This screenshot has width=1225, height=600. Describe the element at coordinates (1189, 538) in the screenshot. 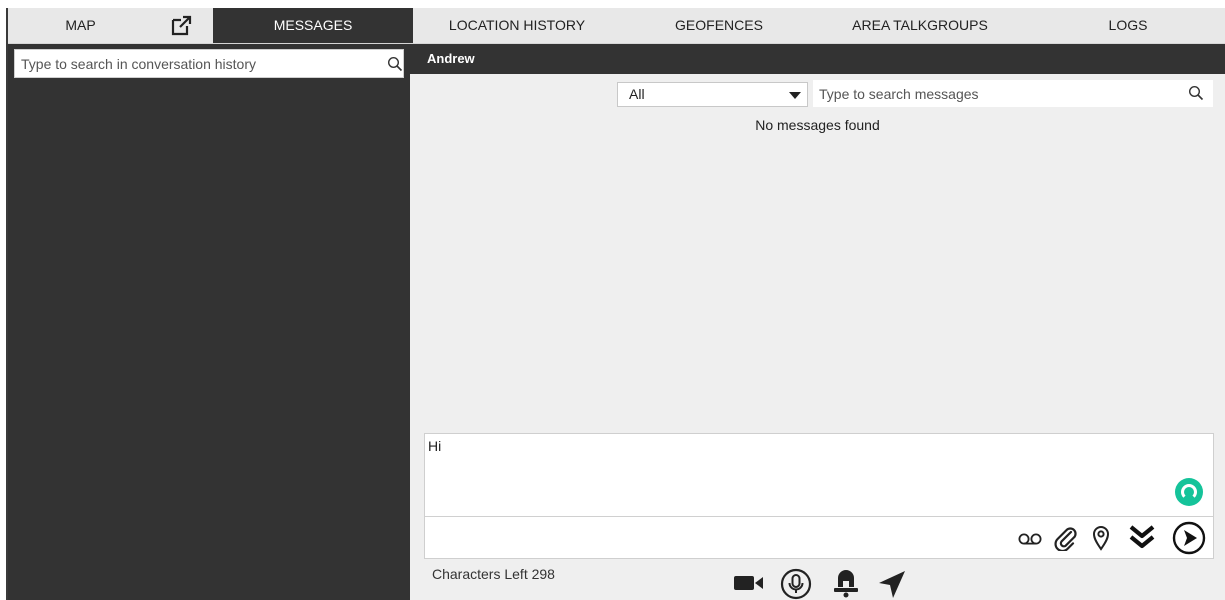

I see `send-icon` at that location.